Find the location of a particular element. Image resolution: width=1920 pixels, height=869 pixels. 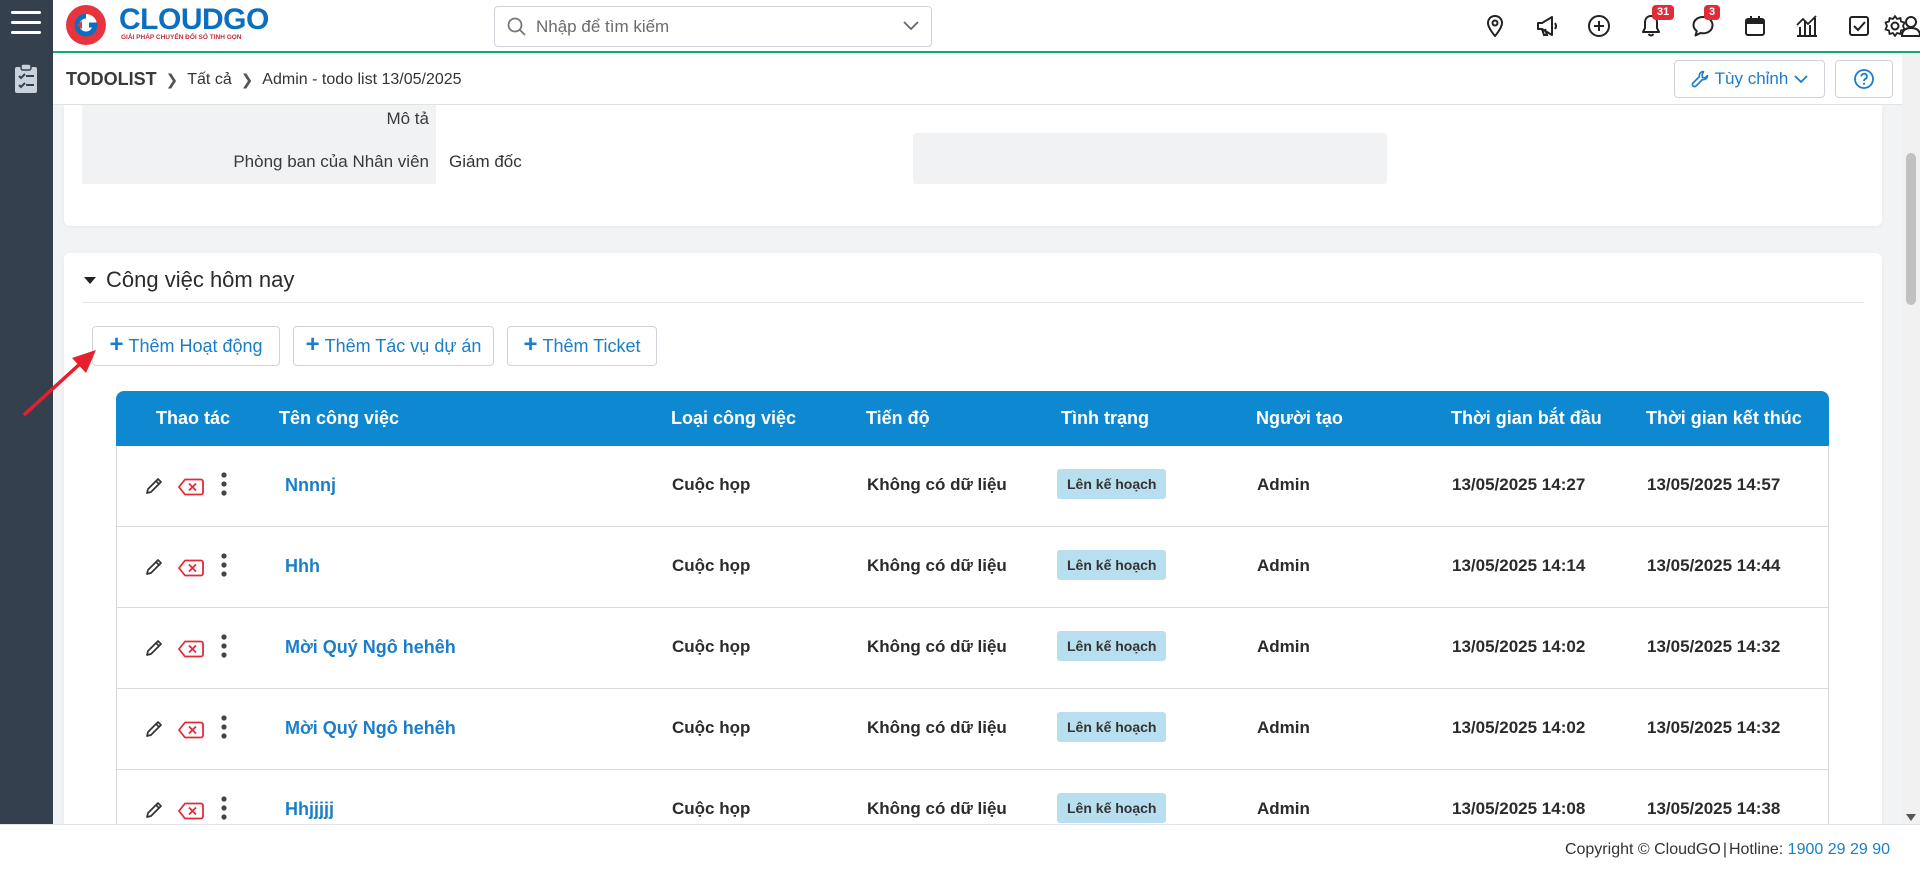

page-scrollbar is located at coordinates (1911, 439).